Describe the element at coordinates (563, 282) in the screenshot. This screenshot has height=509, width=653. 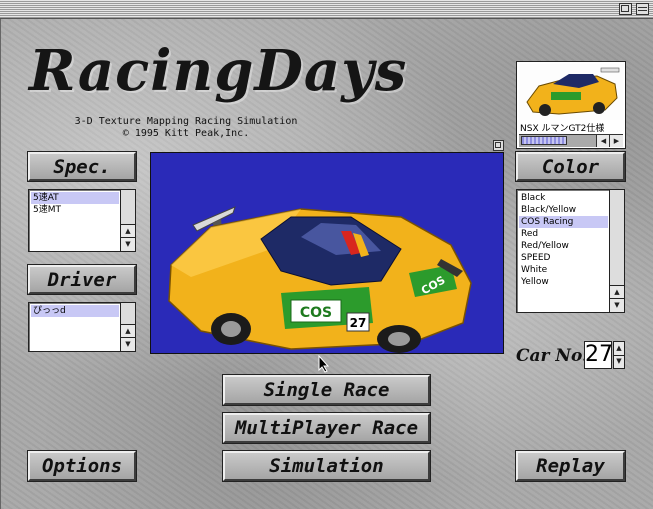
I see `color-list-item: Yellow` at that location.